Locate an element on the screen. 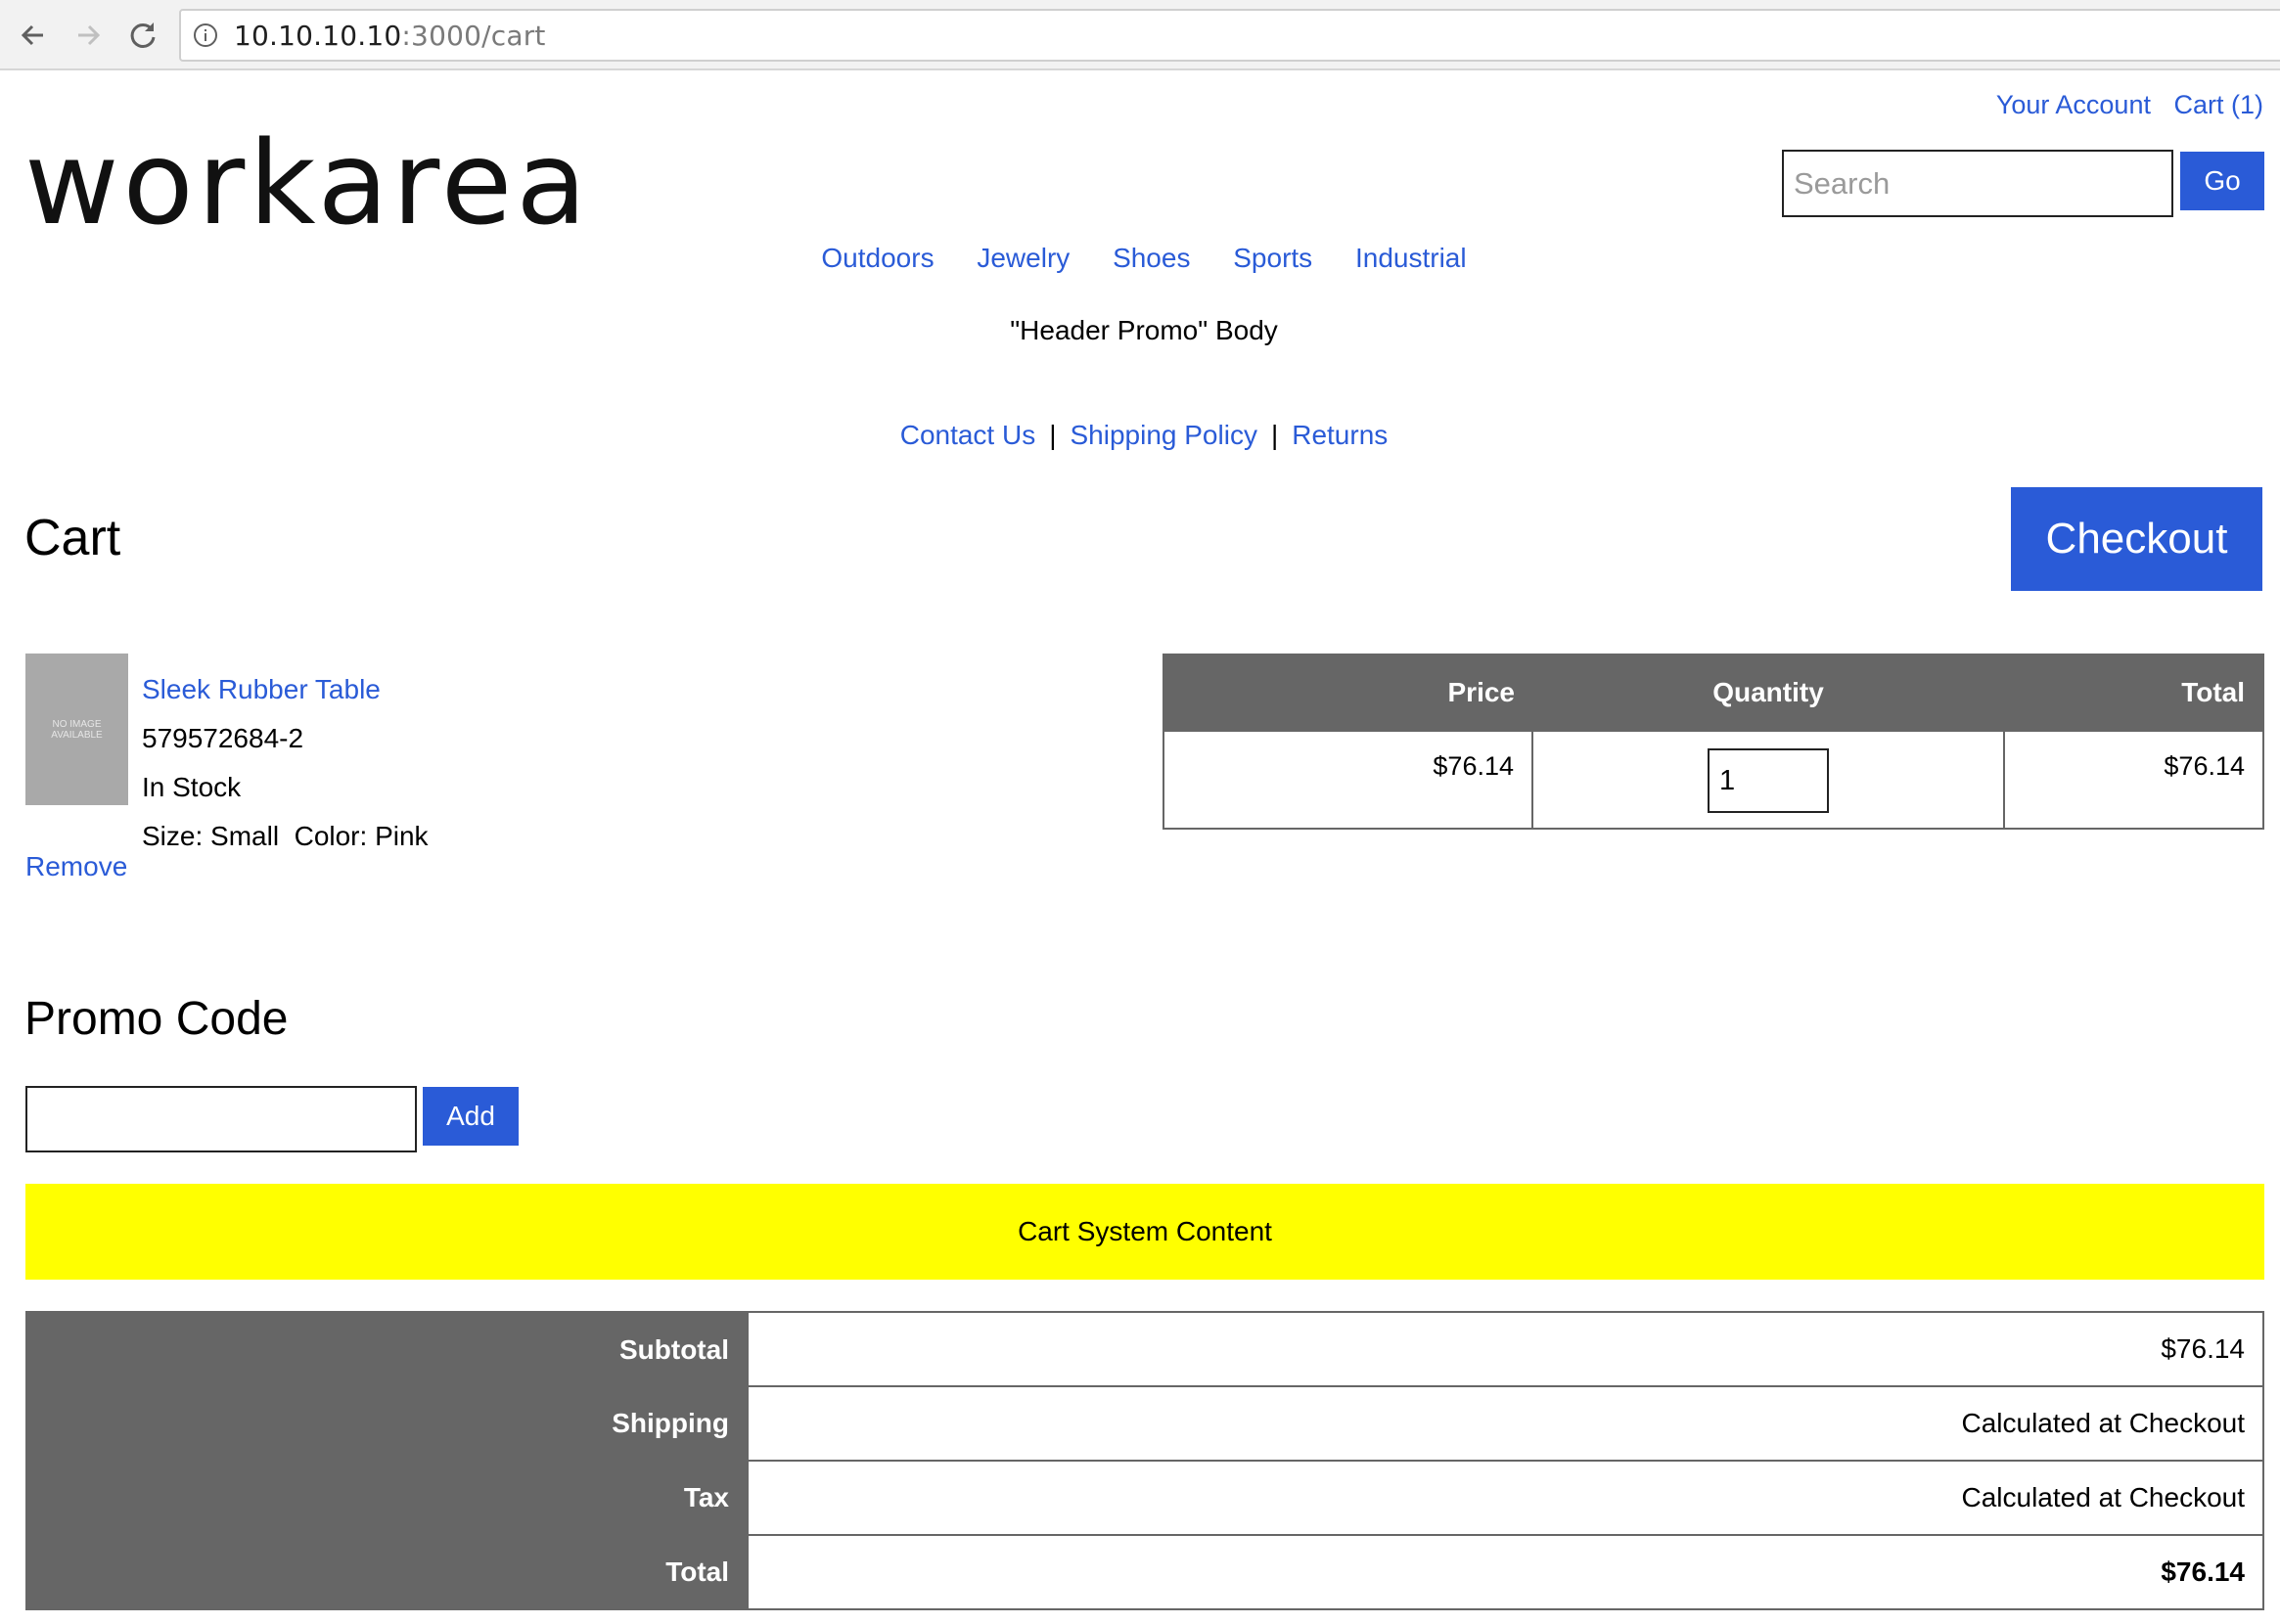  summary-row-shipping: Shipping Calculated at Checkout is located at coordinates (1144, 1424).